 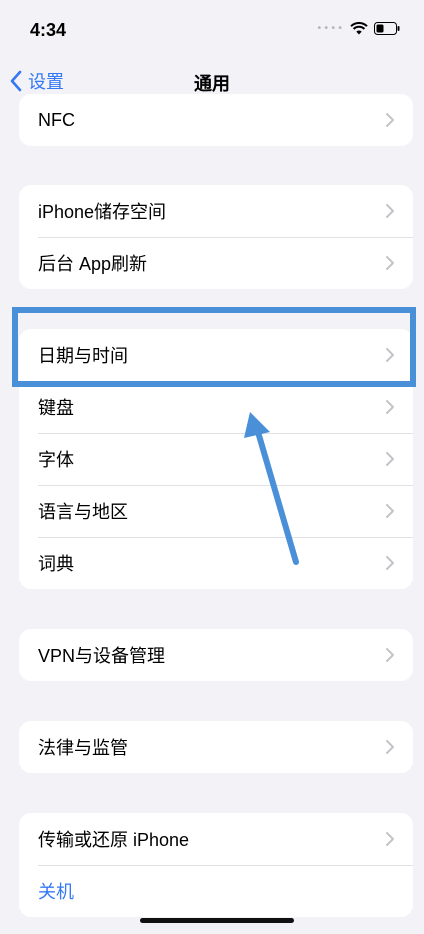 I want to click on page-title: 通用, so click(x=212, y=84).